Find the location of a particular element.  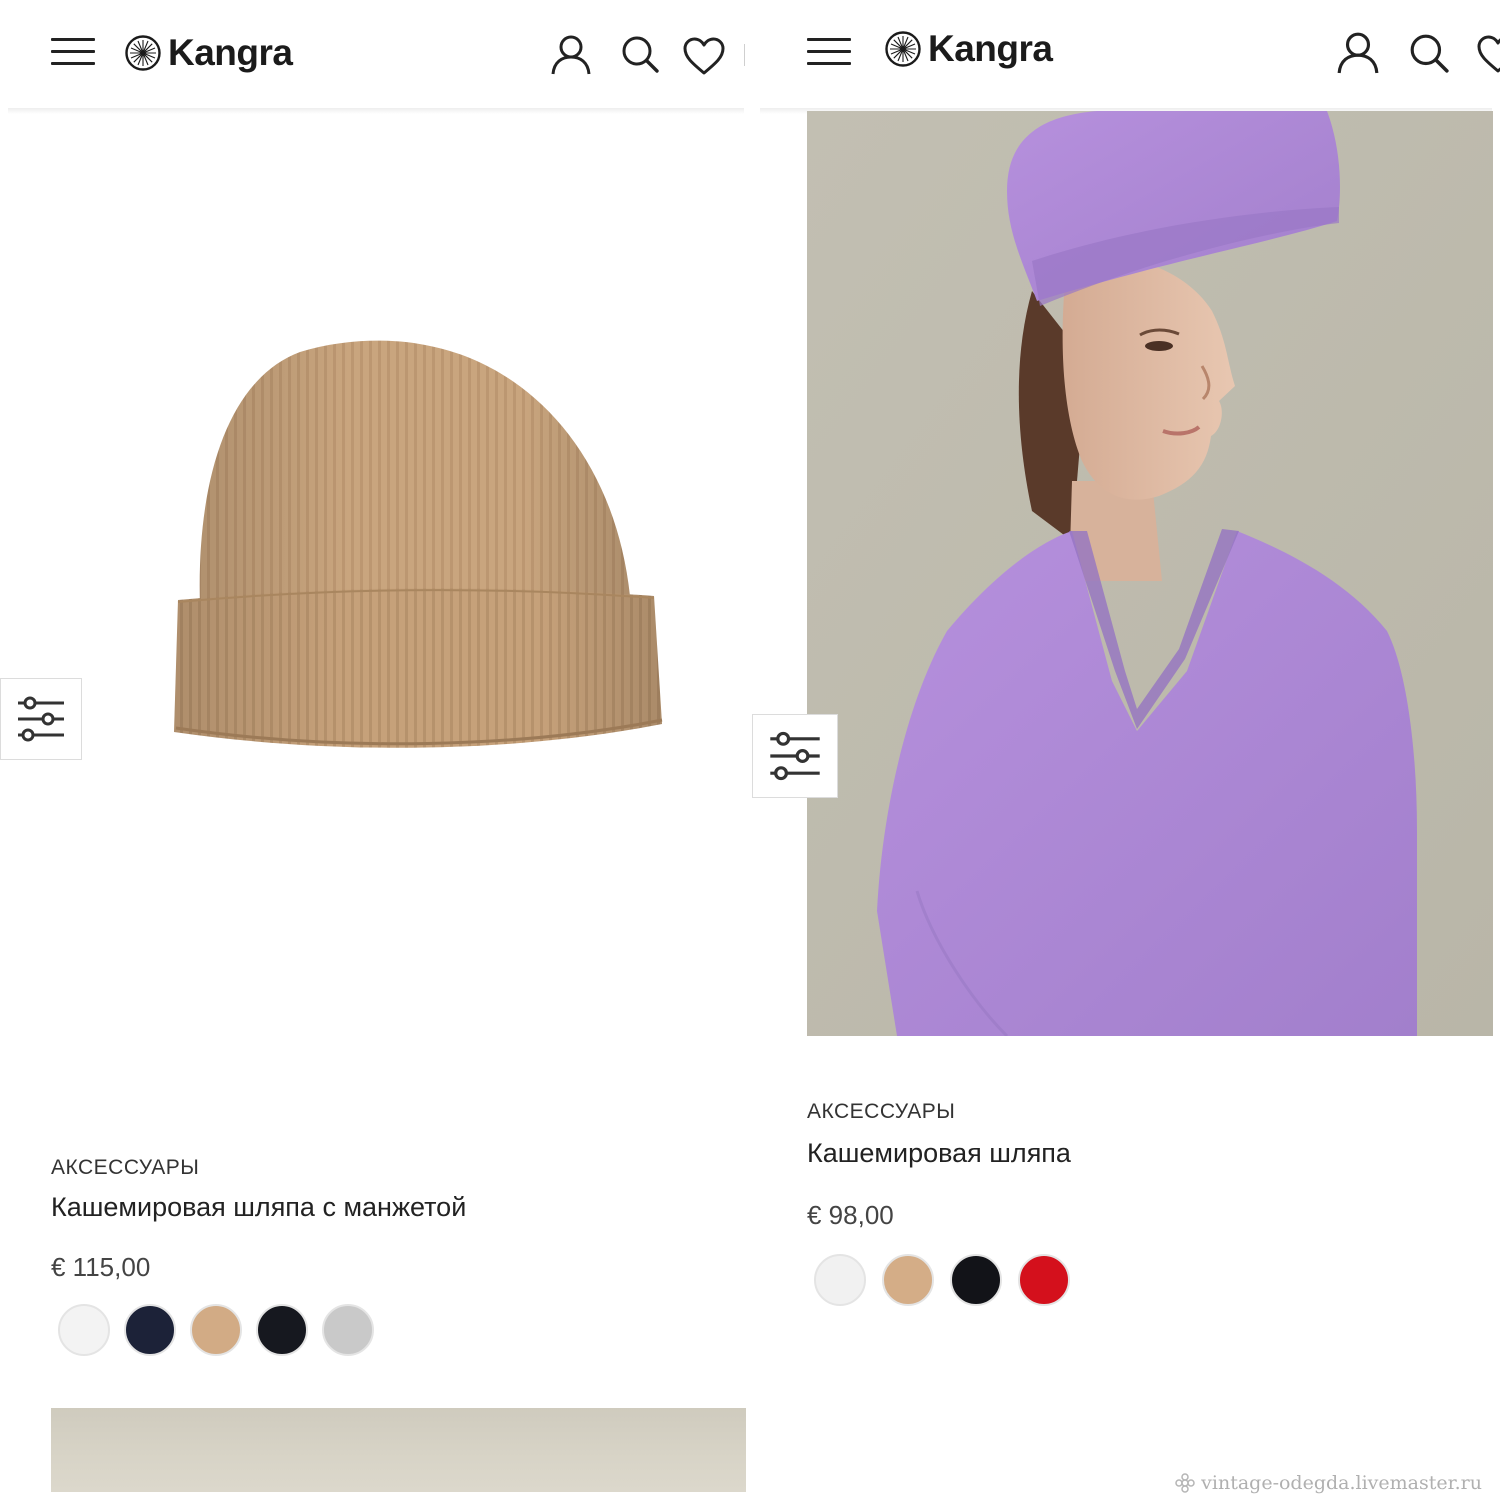

product-name: Кашемировая шляпа is located at coordinates (939, 1153).